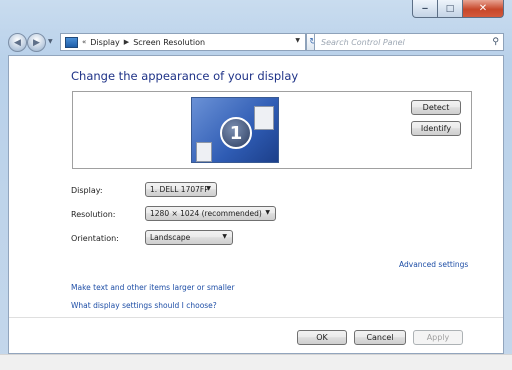 Image resolution: width=512 pixels, height=370 pixels. Describe the element at coordinates (93, 214) in the screenshot. I see `resolution-label: Resolution:` at that location.